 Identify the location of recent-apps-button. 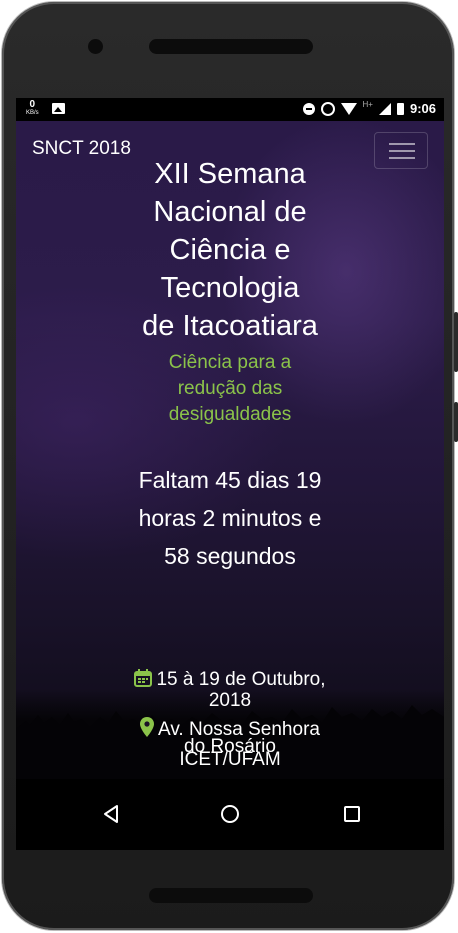
(352, 814).